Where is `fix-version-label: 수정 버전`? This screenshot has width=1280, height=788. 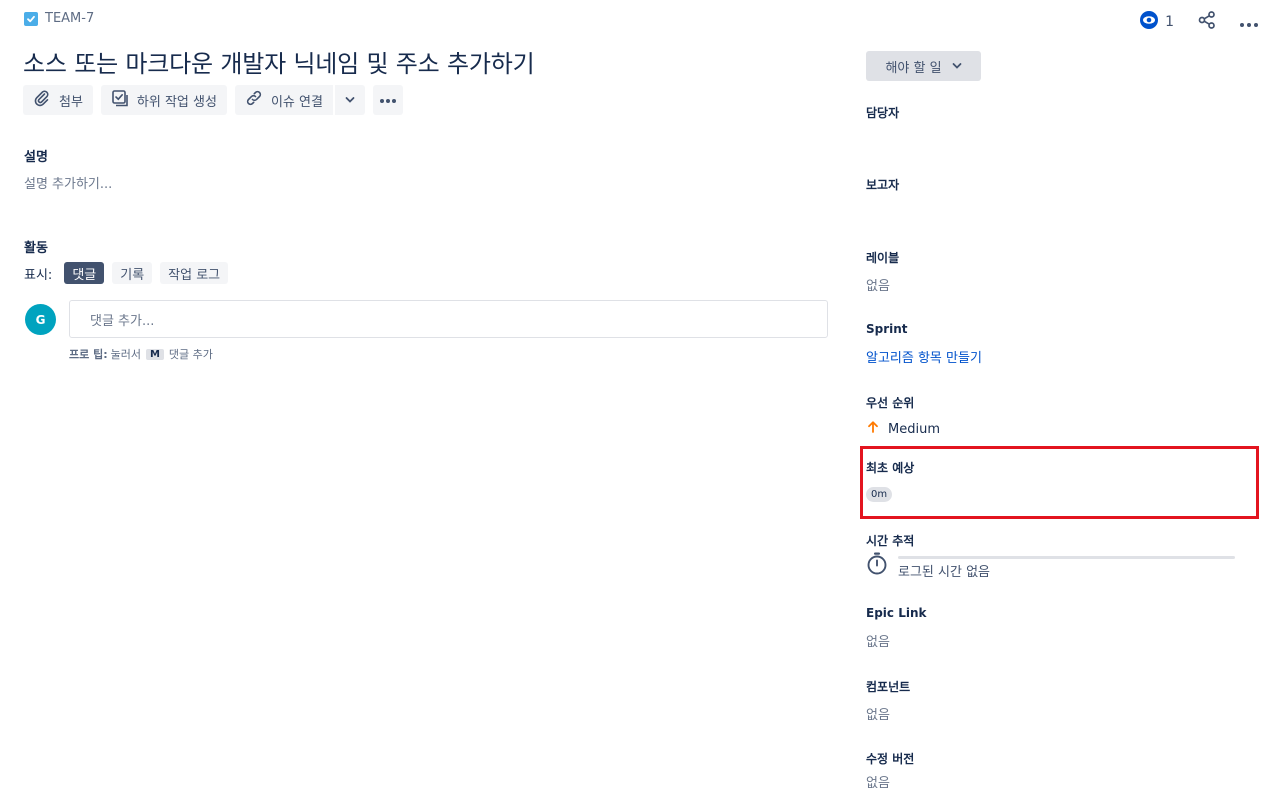
fix-version-label: 수정 버전 is located at coordinates (890, 759).